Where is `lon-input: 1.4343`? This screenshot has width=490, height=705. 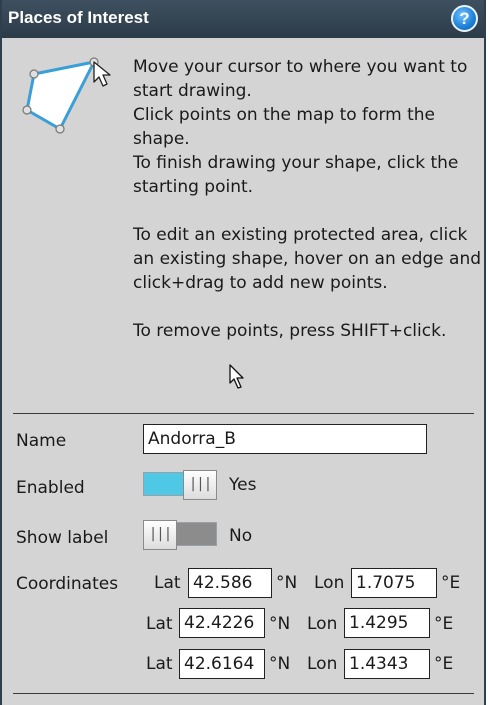 lon-input: 1.4343 is located at coordinates (387, 664).